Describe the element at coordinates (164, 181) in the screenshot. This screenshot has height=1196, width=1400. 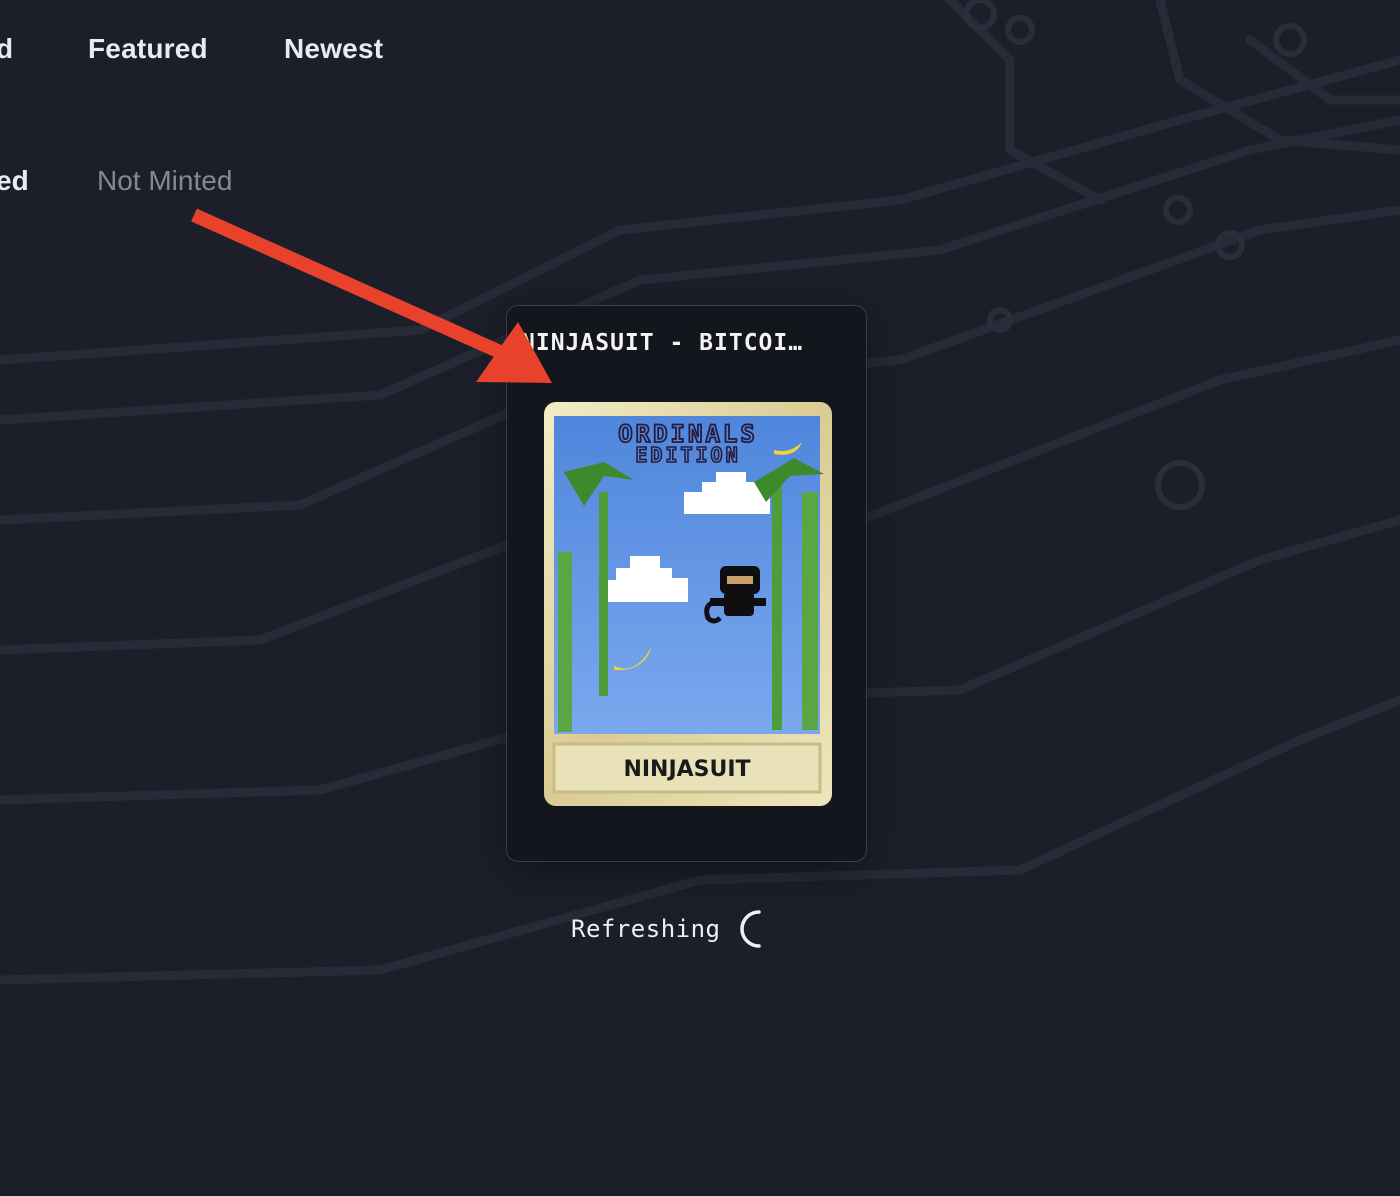
I see `filter-not-minted: Not Minted` at that location.